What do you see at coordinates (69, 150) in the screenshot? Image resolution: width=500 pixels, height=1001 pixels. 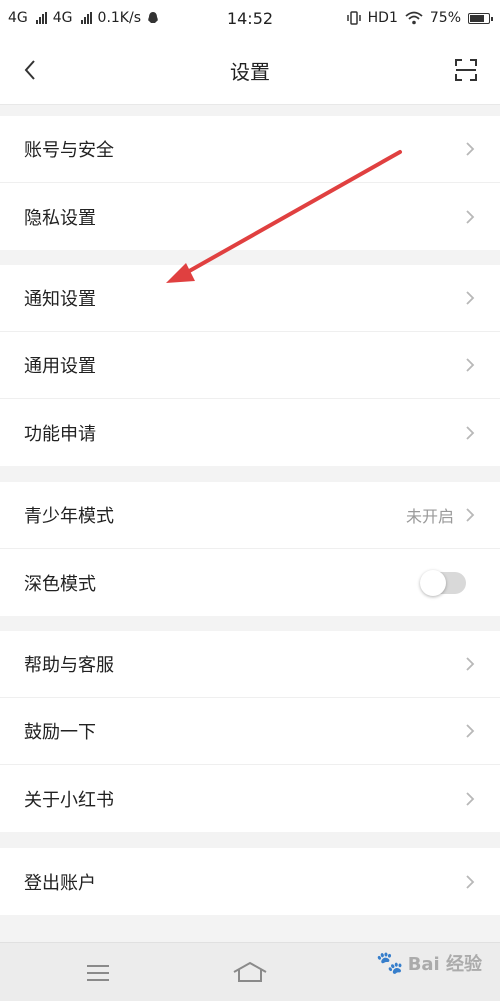 I see `item-label: 账号与安全` at bounding box center [69, 150].